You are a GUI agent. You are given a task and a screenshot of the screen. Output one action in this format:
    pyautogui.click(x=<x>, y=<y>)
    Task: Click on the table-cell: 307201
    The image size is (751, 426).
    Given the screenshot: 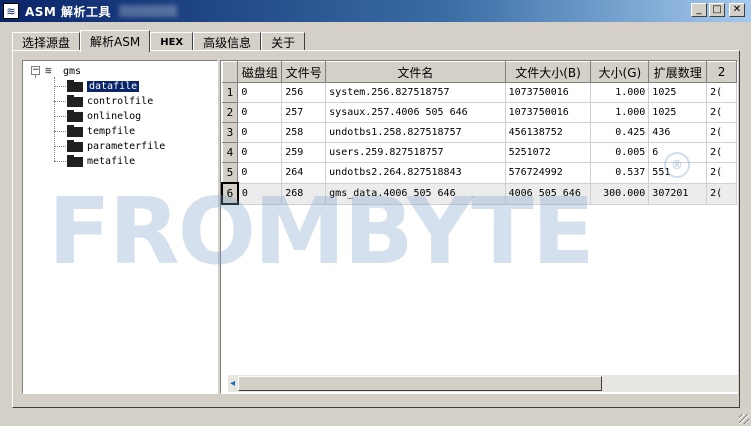 What is the action you would take?
    pyautogui.click(x=678, y=194)
    